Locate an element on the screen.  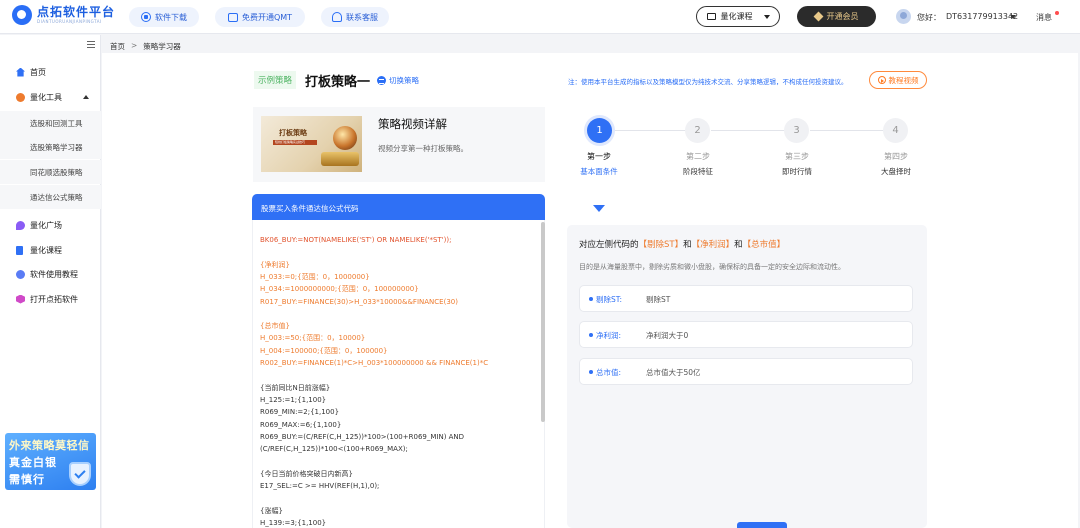
sidebar-item-tools: 量化工具 is located at coordinates (50, 97).